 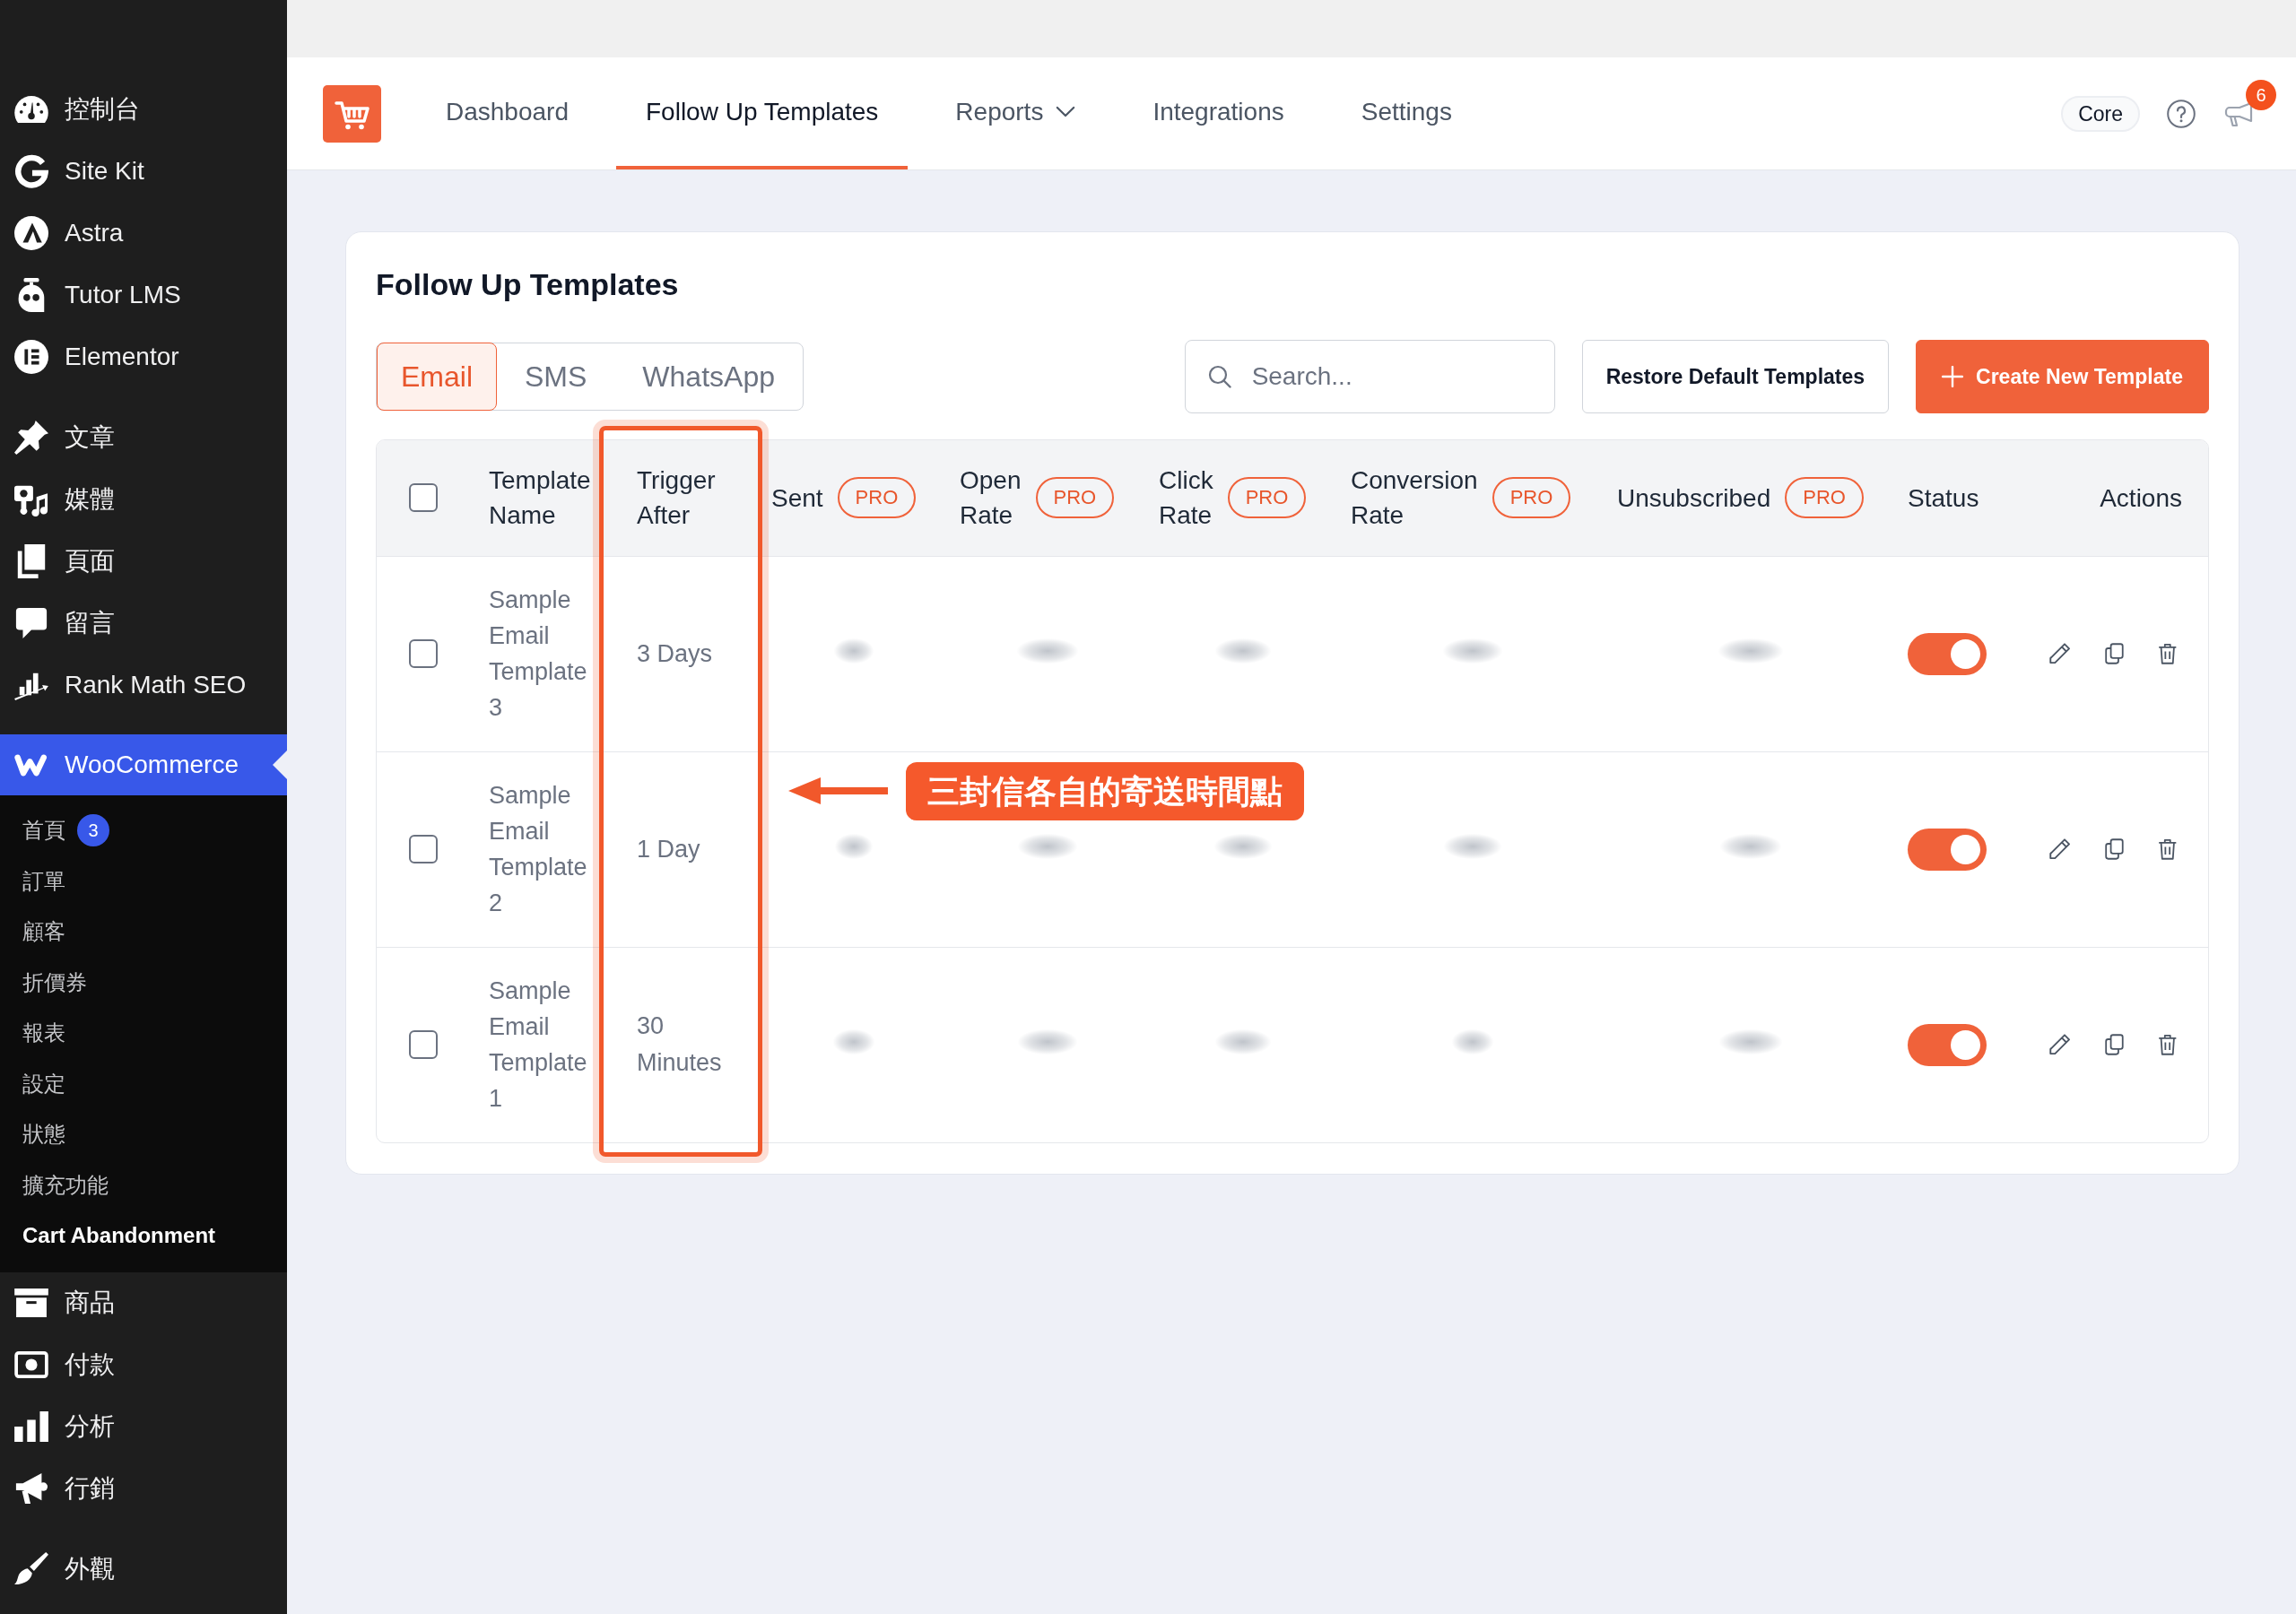 What do you see at coordinates (1943, 498) in the screenshot?
I see `column-header: Status` at bounding box center [1943, 498].